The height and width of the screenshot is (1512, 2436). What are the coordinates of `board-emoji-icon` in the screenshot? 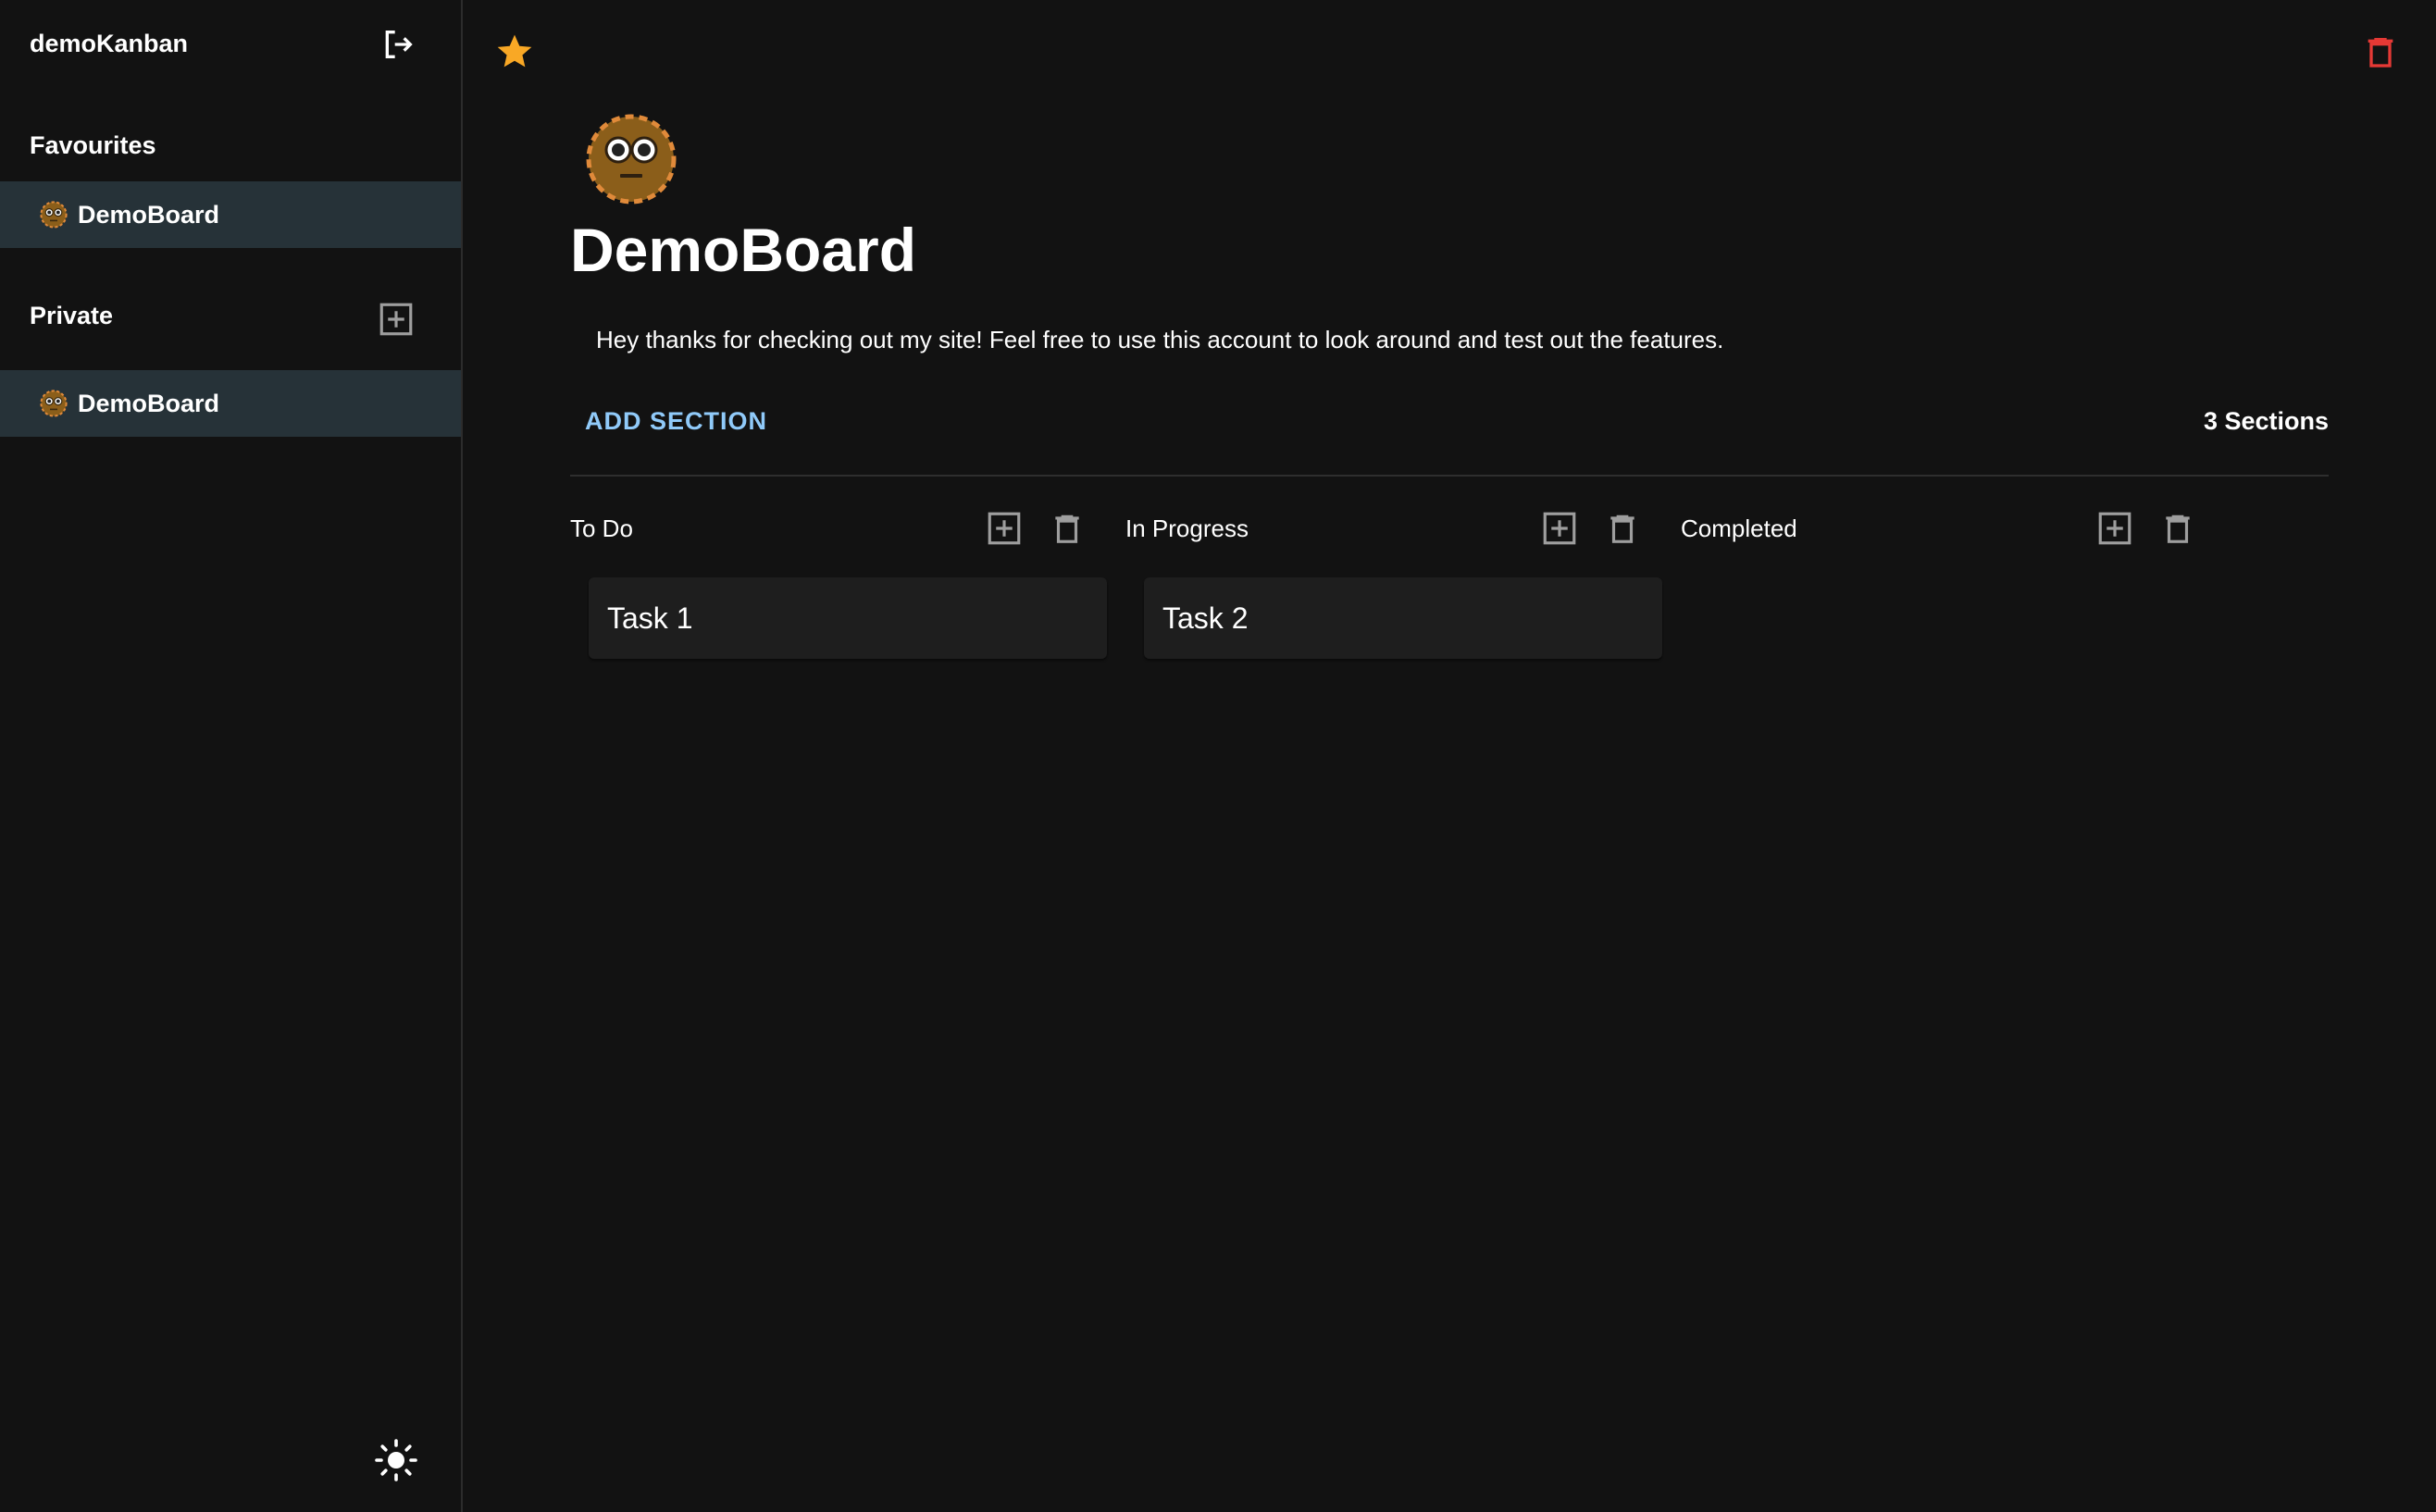 It's located at (631, 159).